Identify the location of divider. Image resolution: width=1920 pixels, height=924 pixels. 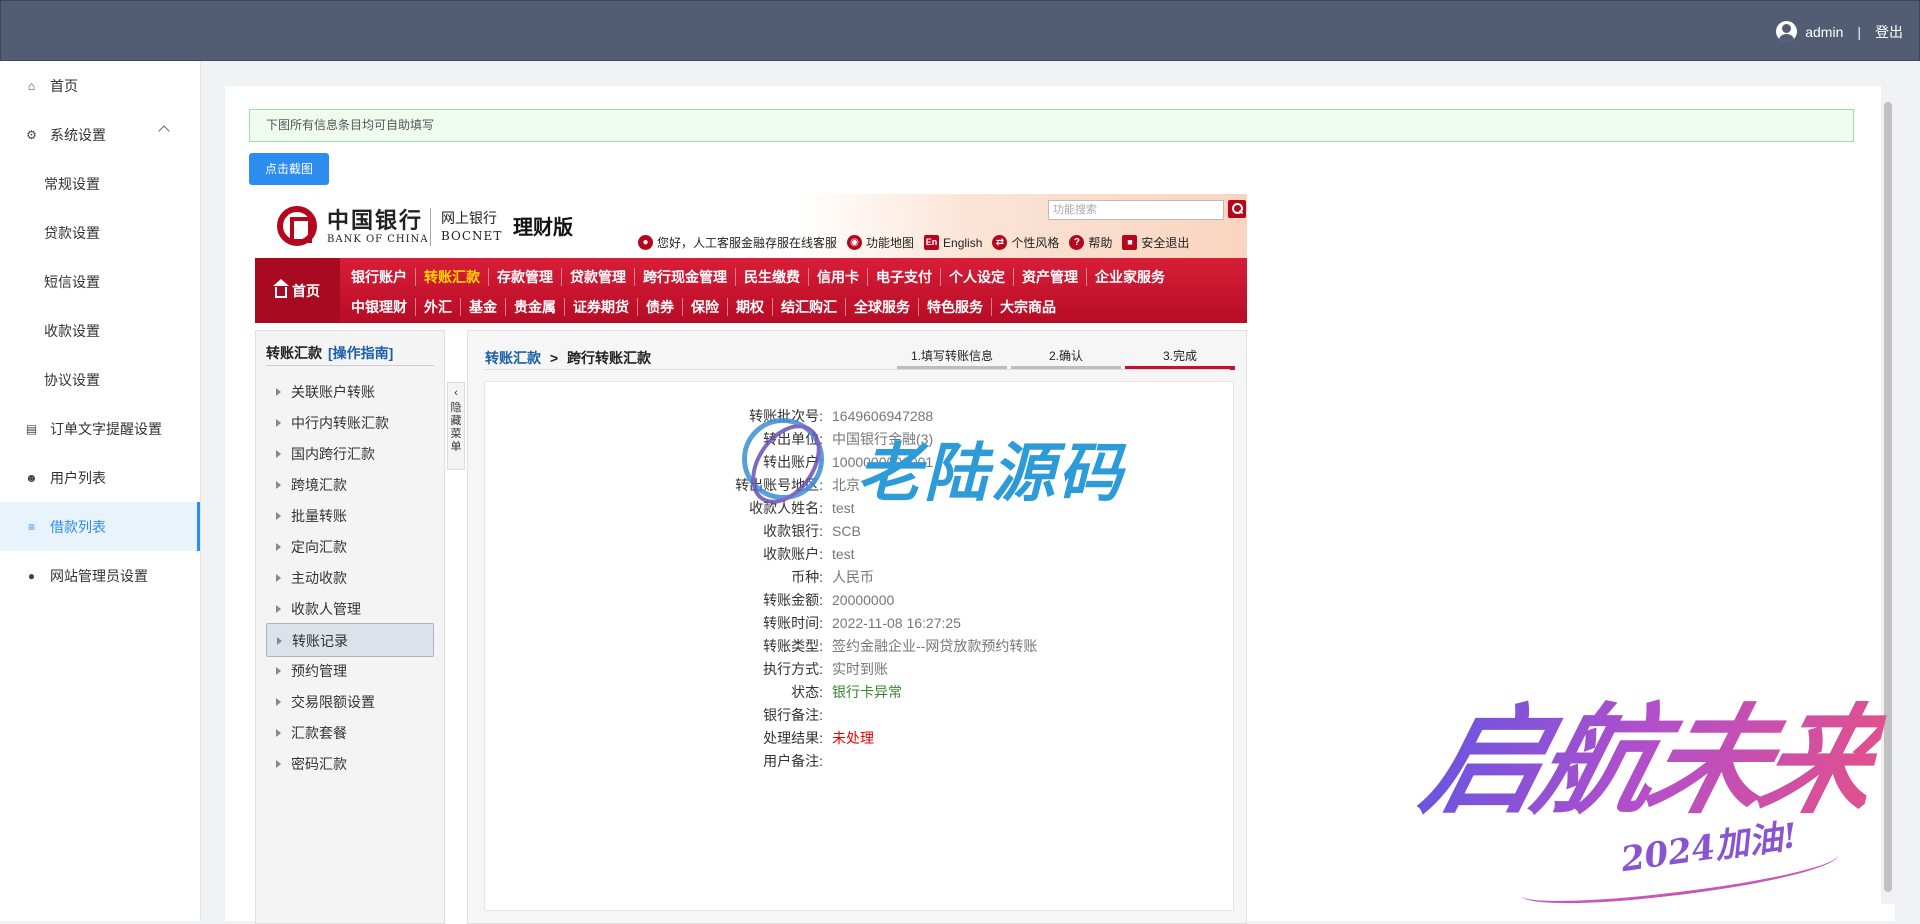
(350, 365).